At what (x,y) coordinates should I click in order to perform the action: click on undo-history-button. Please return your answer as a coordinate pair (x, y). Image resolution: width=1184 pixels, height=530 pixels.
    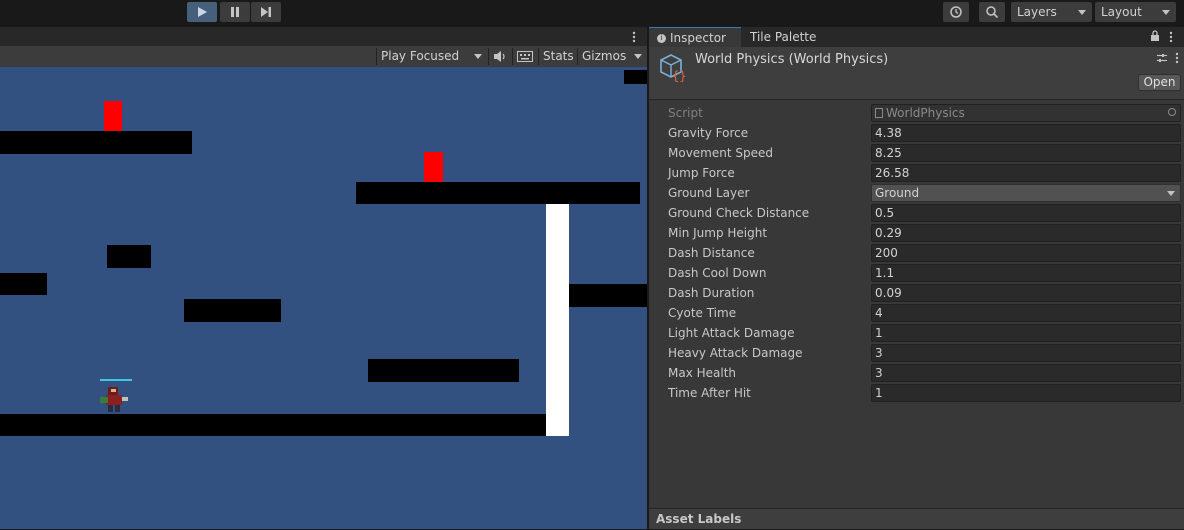
    Looking at the image, I should click on (956, 12).